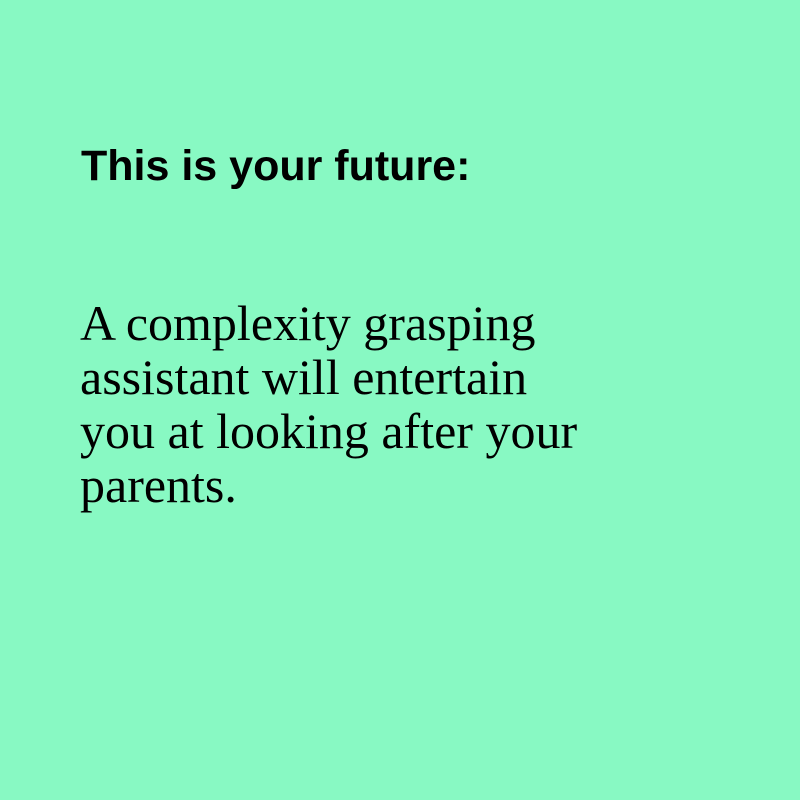  Describe the element at coordinates (329, 431) in the screenshot. I see `body-line: you at looking after your` at that location.